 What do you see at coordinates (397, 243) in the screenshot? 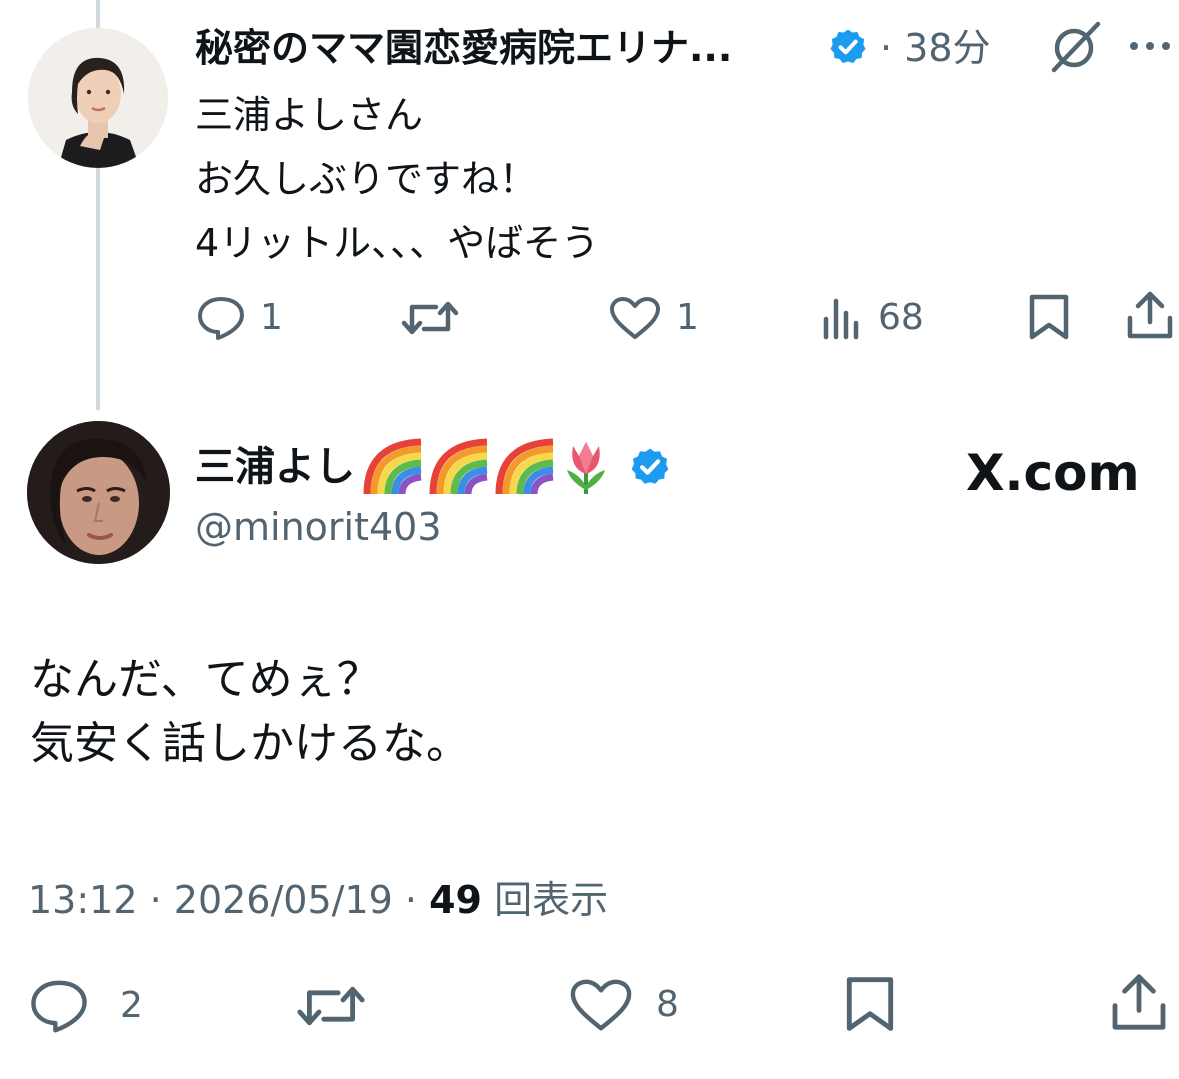
I see `reply-text-line: 4リットル、、、やばそう` at bounding box center [397, 243].